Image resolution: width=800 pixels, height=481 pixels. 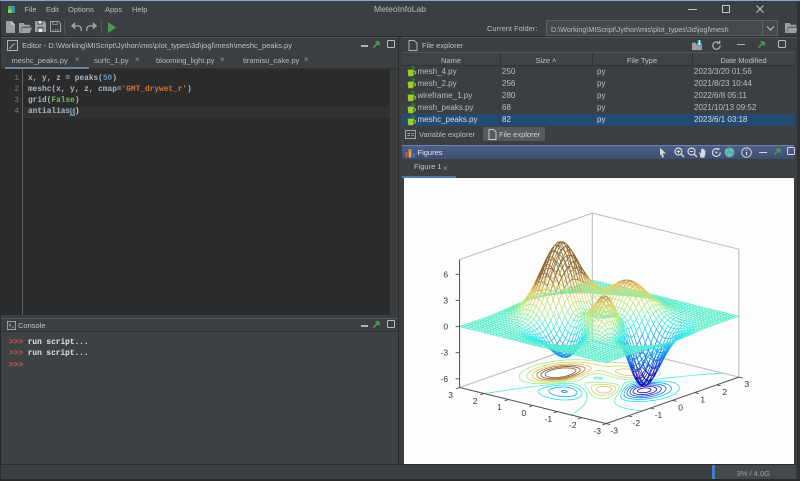 I want to click on svg-text: 6, so click(x=445, y=274).